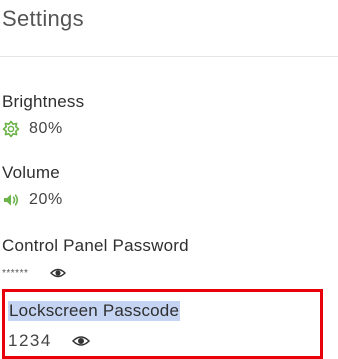 This screenshot has width=338, height=359. Describe the element at coordinates (94, 326) in the screenshot. I see `lockscreen-passcode-setting: Lockscreen Passcode 1234` at that location.